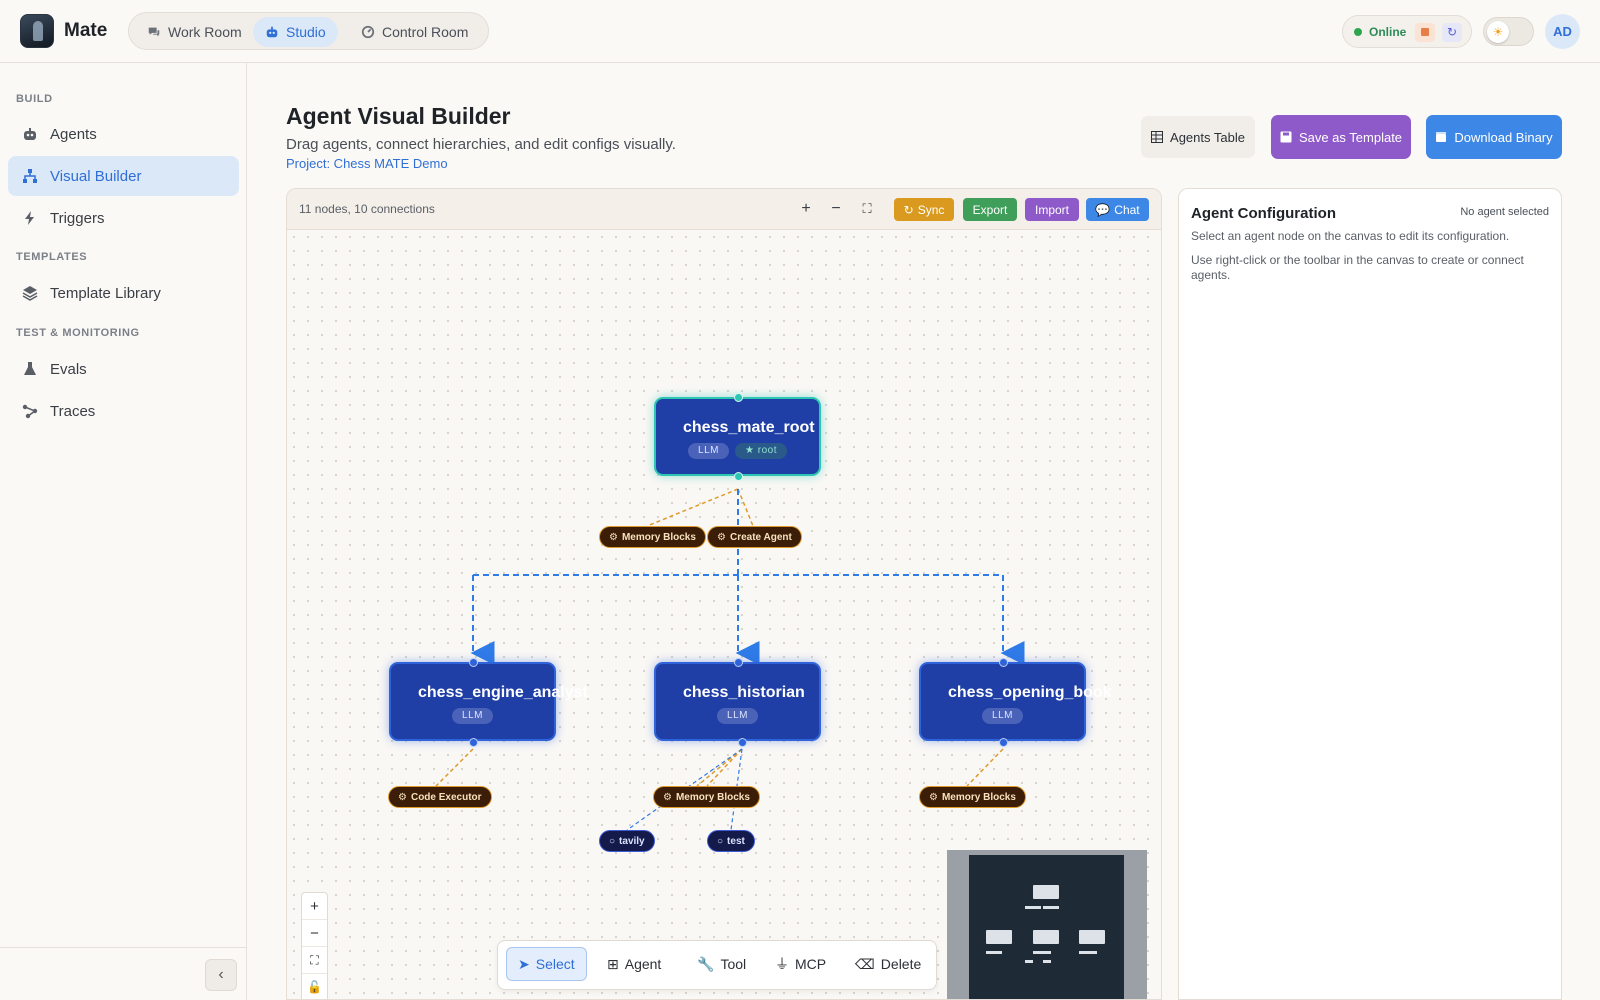 The width and height of the screenshot is (1600, 1000). I want to click on export-label: Export, so click(990, 209).